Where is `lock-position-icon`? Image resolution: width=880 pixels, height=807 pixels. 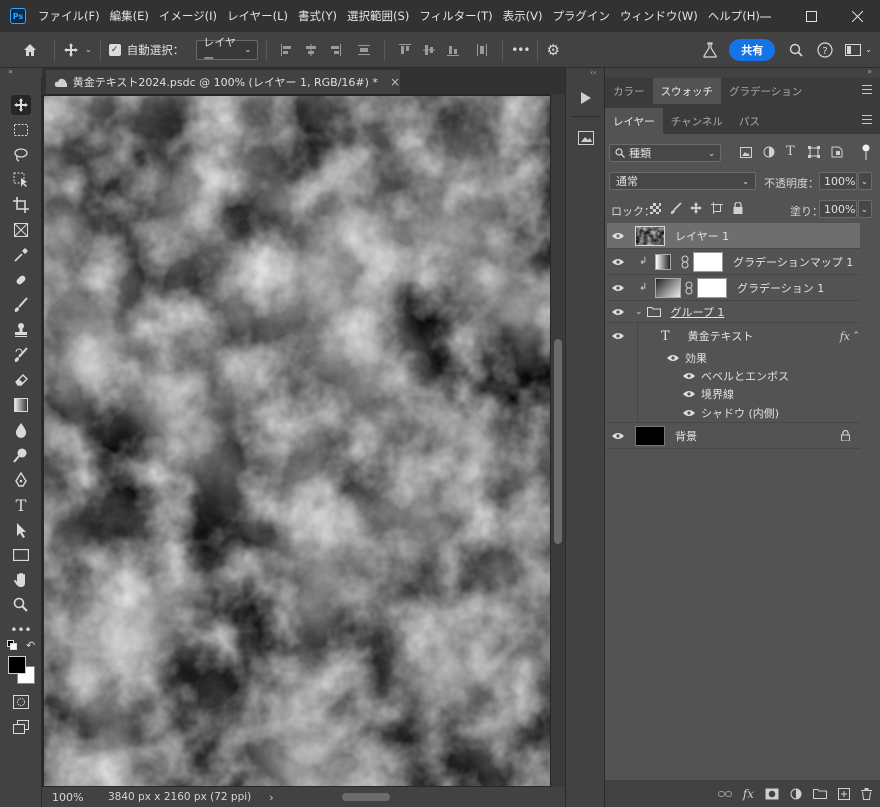
lock-position-icon is located at coordinates (696, 209).